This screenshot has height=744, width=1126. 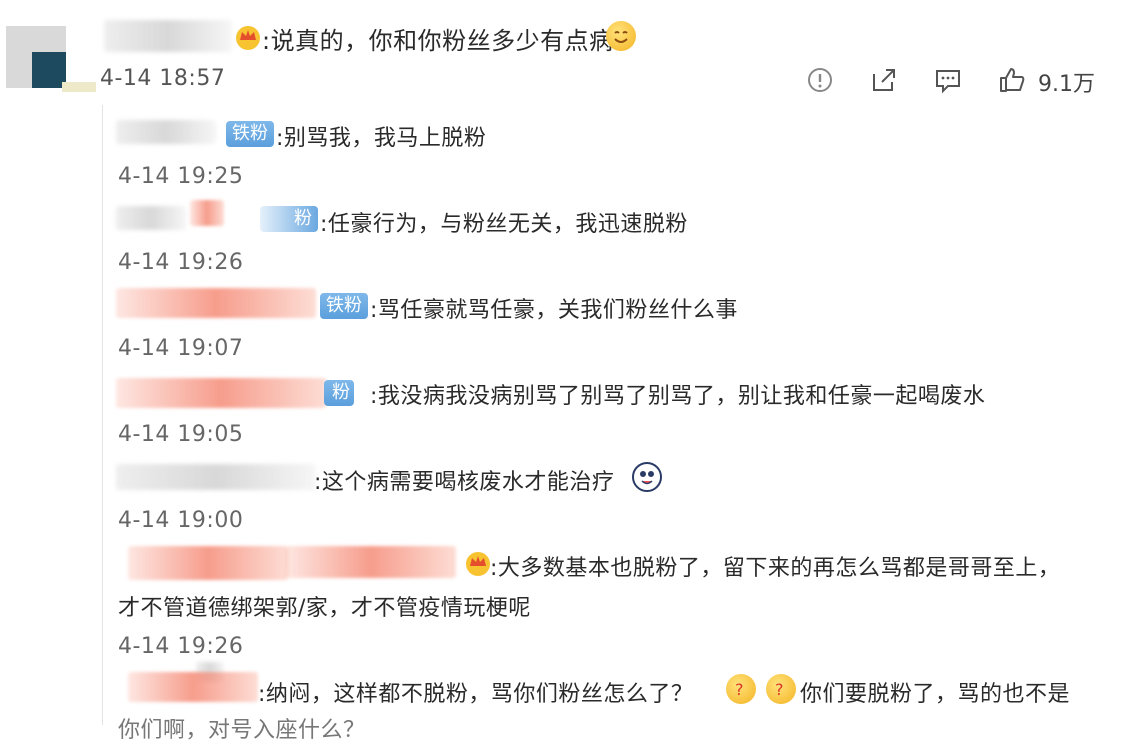 I want to click on warning-icon, so click(x=820, y=80).